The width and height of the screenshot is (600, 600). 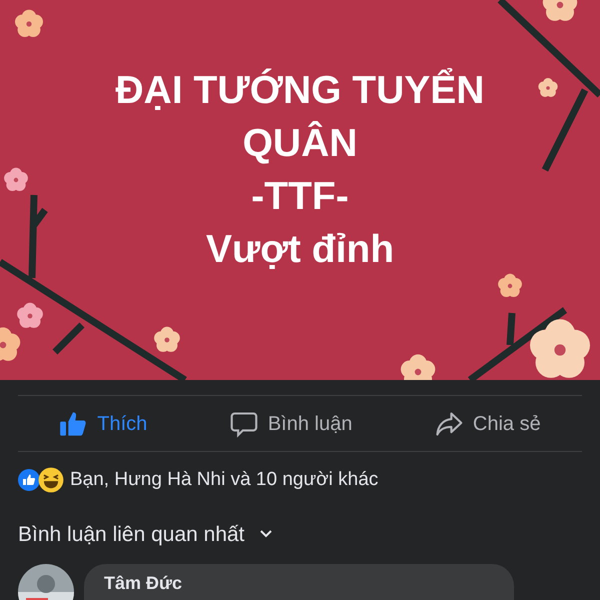 What do you see at coordinates (300, 117) in the screenshot?
I see `post-text-line: ĐẠI TƯỚNG TUYỂN QUÂN` at bounding box center [300, 117].